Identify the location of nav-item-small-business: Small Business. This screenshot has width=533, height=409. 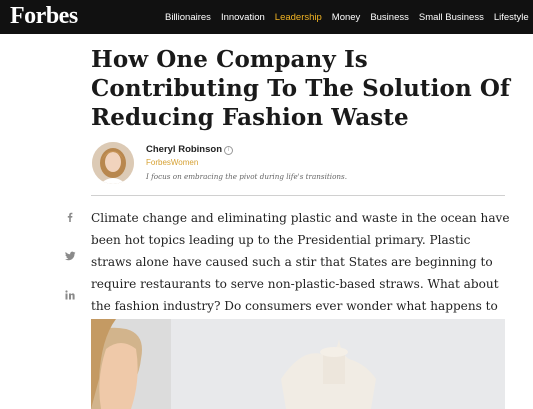
(451, 17).